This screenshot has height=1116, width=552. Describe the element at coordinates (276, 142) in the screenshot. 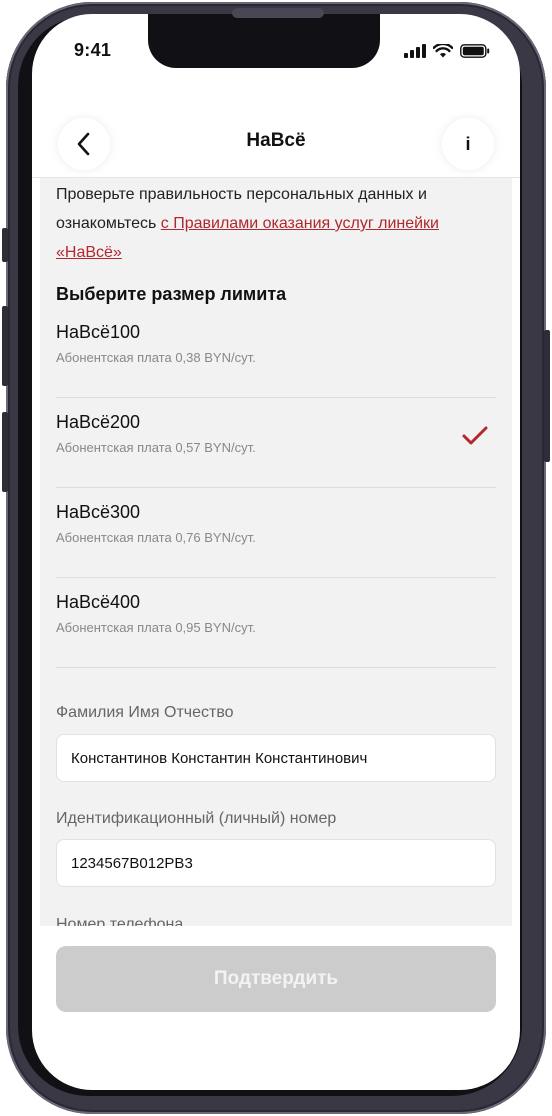

I see `app-header: НаВсё i` at that location.